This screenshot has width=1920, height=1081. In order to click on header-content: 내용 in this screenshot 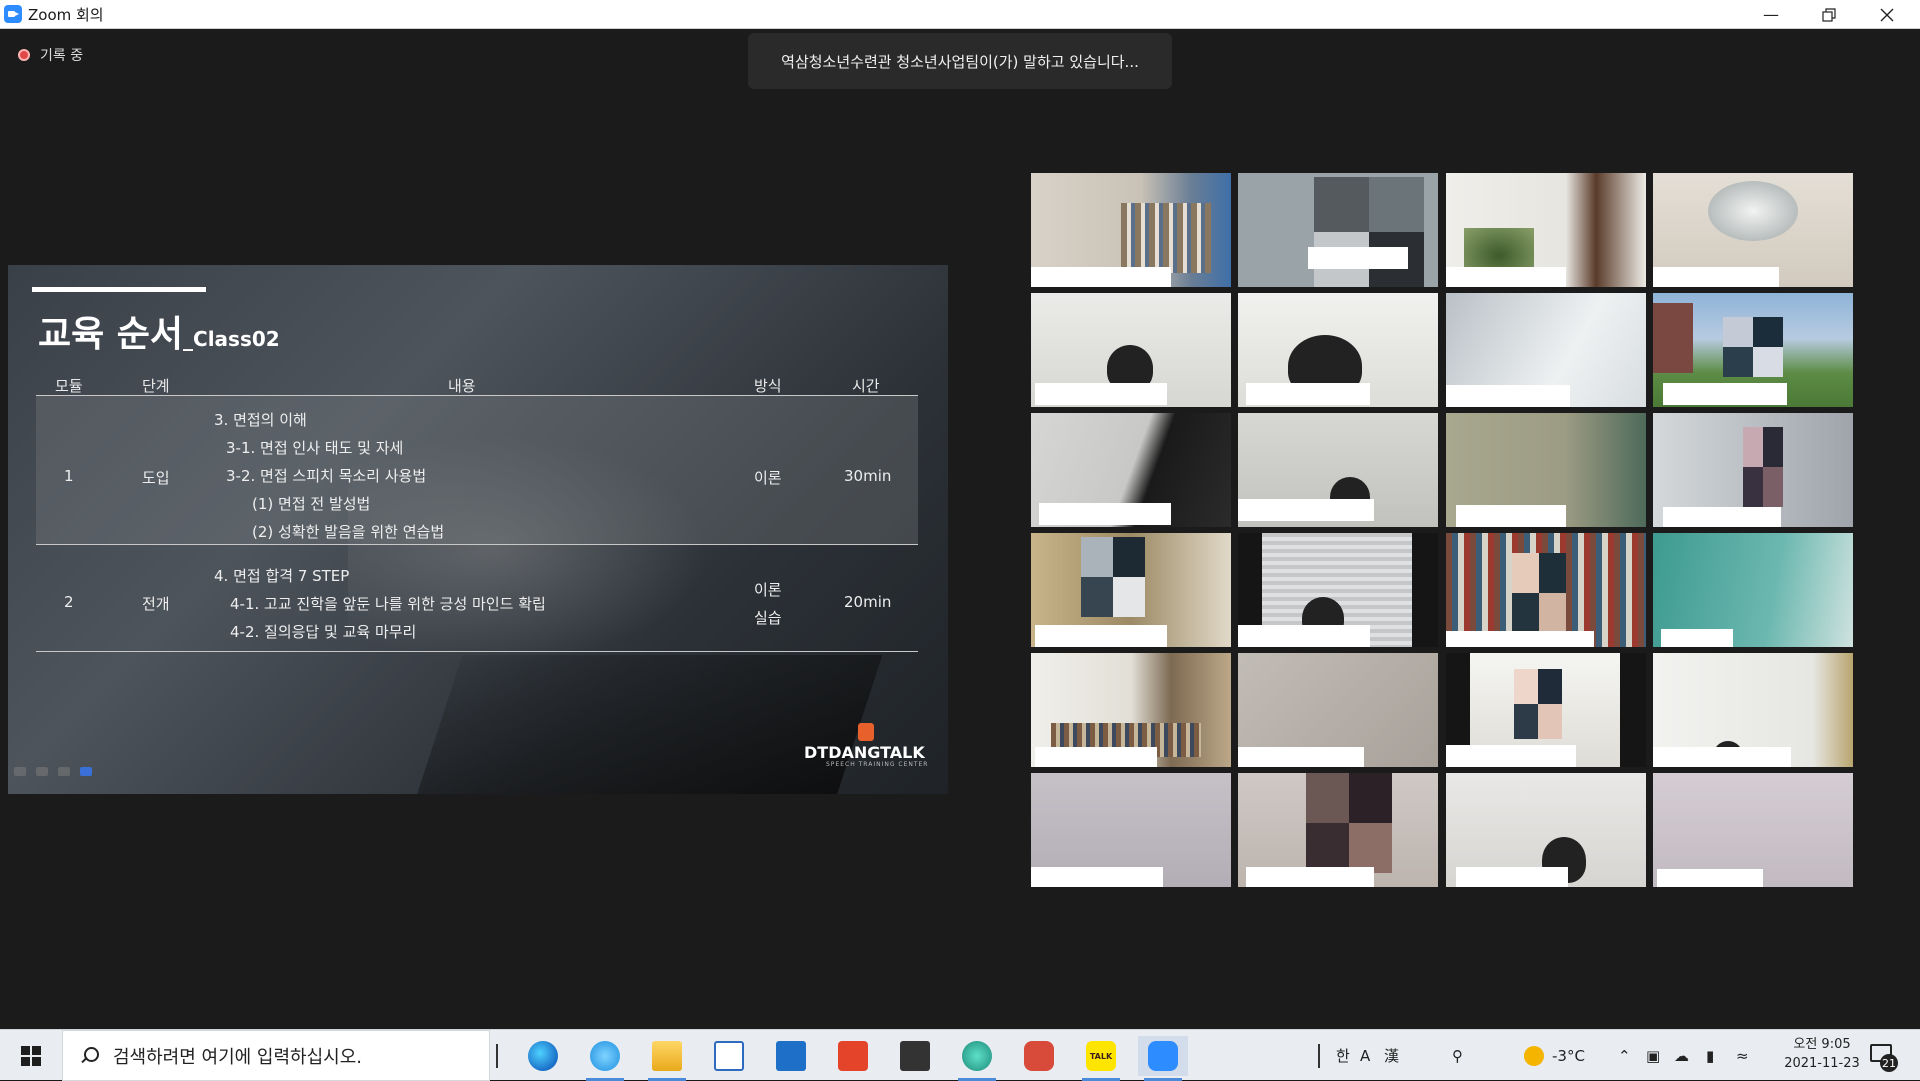, I will do `click(462, 386)`.